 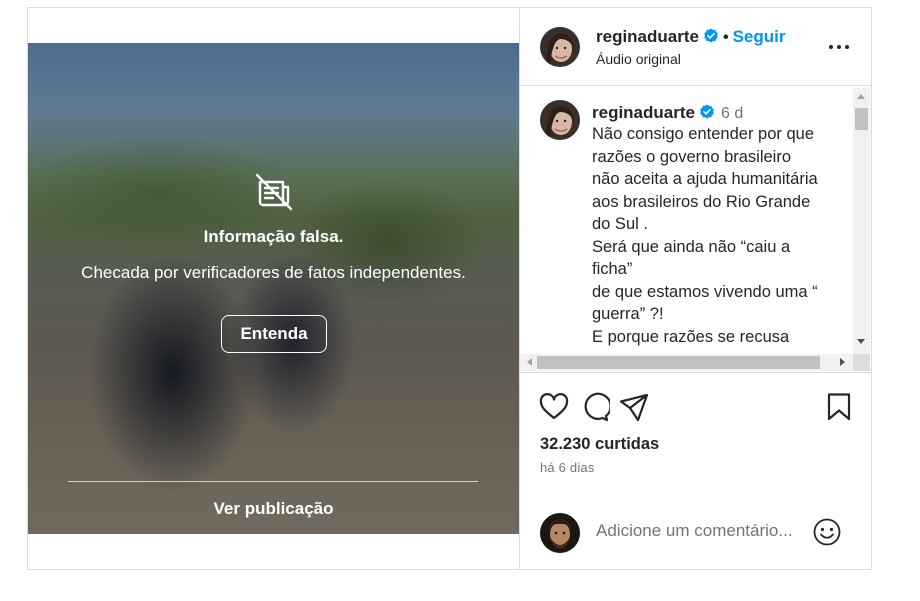 What do you see at coordinates (634, 407) in the screenshot?
I see `share-icon` at bounding box center [634, 407].